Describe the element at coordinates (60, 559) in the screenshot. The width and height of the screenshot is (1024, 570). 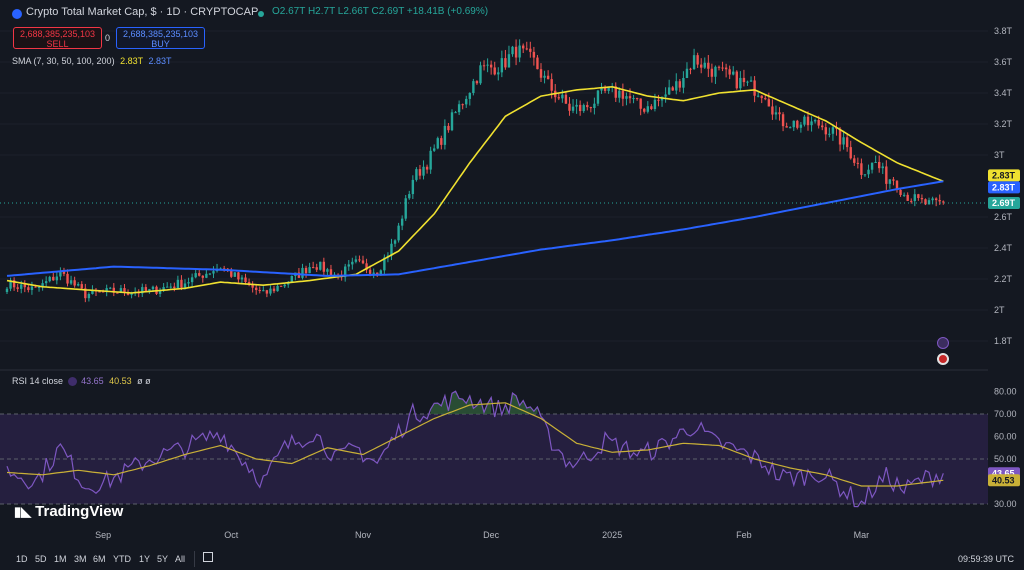
I see `tf-1m: 1M` at that location.